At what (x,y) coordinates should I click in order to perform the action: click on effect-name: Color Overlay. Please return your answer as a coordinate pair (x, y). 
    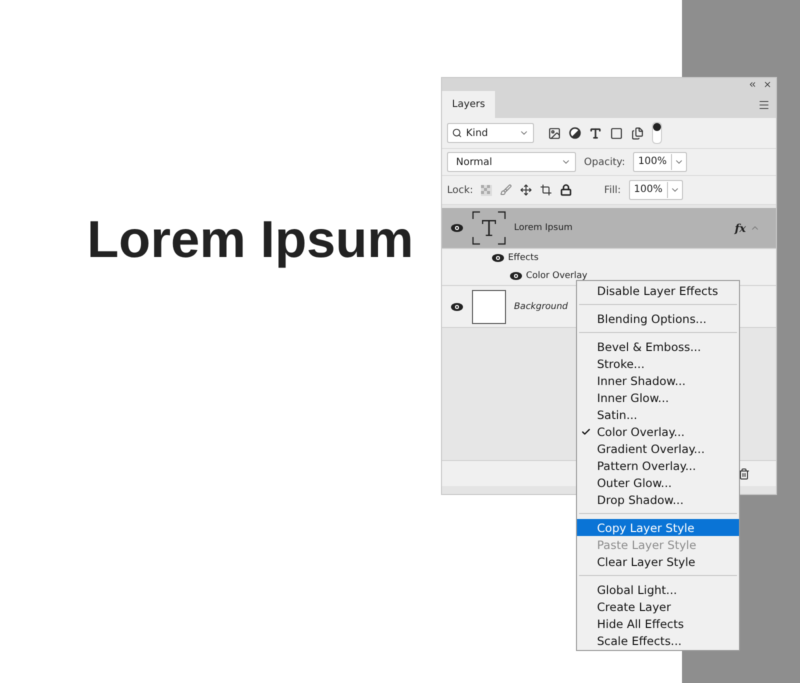
    Looking at the image, I should click on (557, 276).